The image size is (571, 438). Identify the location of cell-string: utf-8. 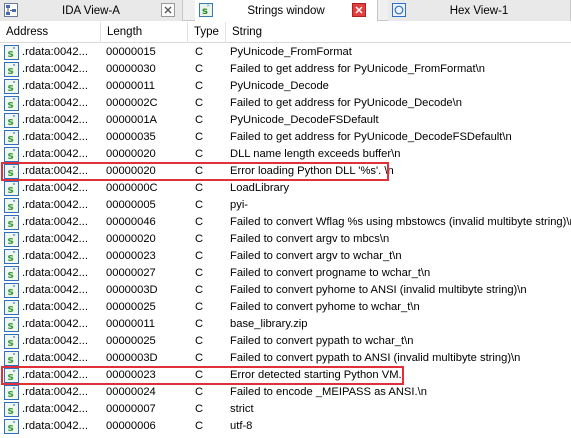
(241, 426).